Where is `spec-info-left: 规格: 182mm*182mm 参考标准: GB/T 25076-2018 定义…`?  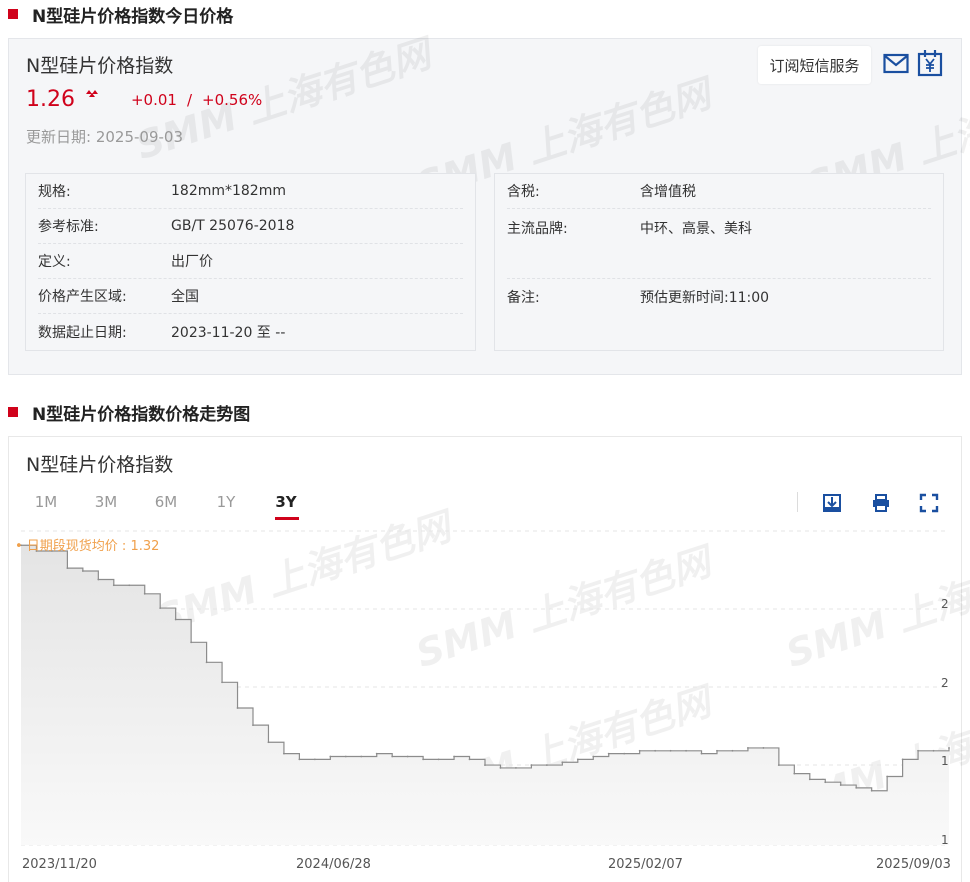
spec-info-left: 规格: 182mm*182mm 参考标准: GB/T 25076-2018 定义… is located at coordinates (250, 262).